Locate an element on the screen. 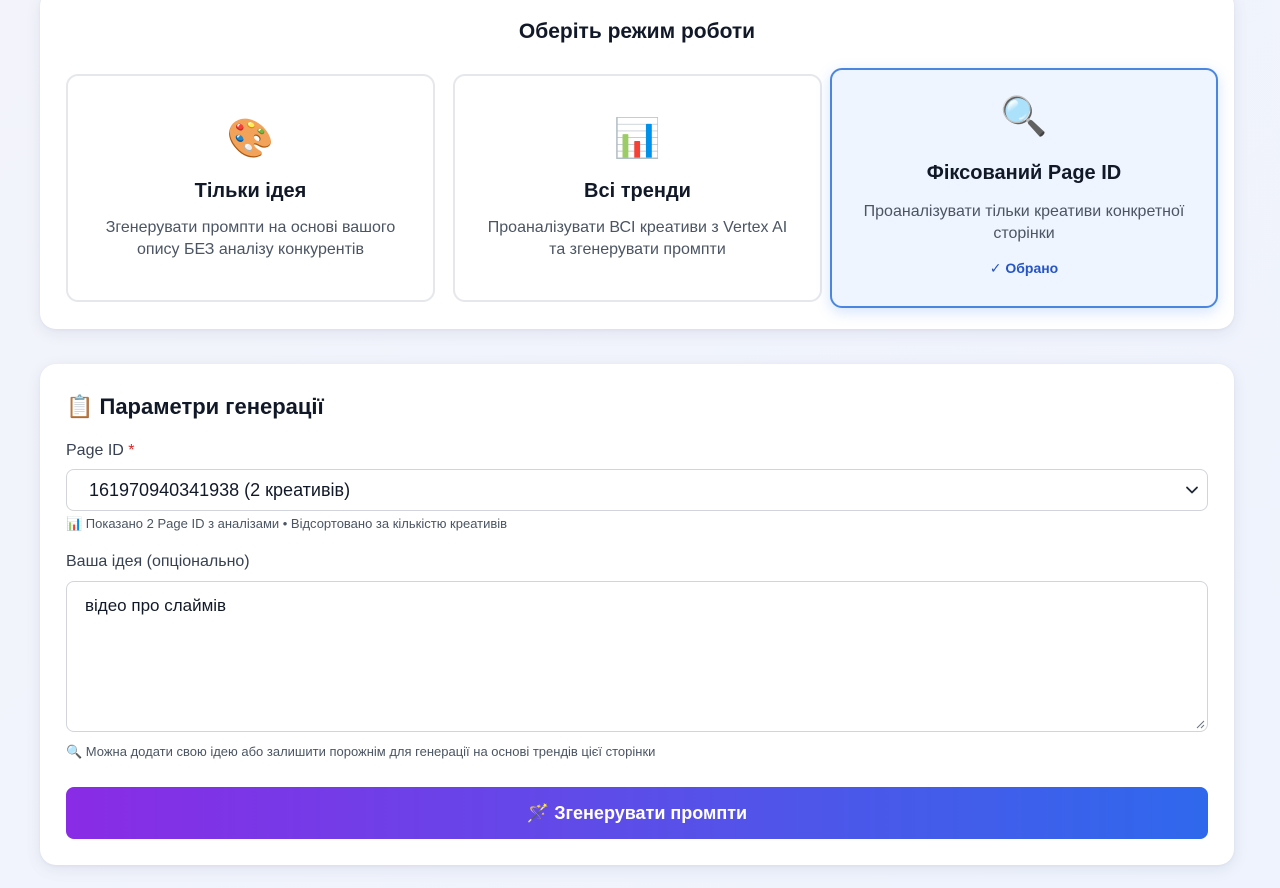  resize-grip-icon is located at coordinates (1200, 724).